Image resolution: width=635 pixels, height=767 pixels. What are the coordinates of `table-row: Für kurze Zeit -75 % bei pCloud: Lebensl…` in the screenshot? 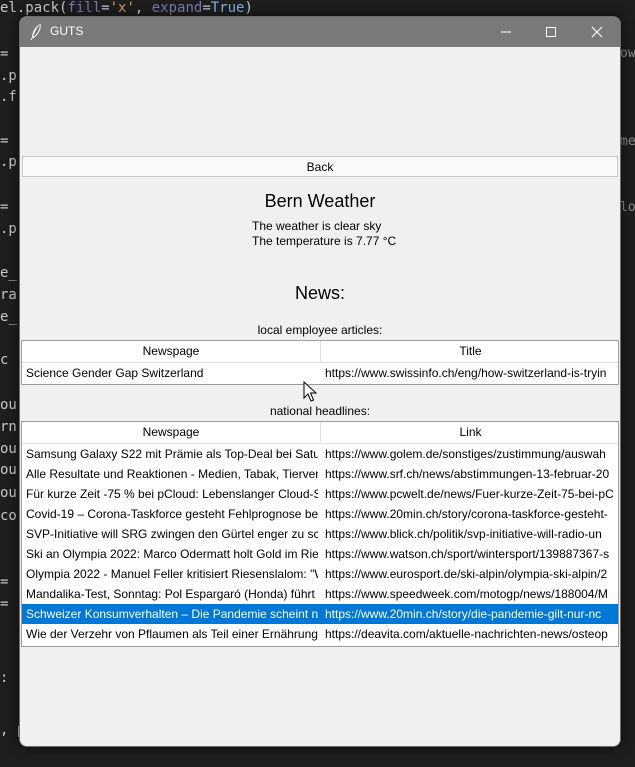 It's located at (320, 494).